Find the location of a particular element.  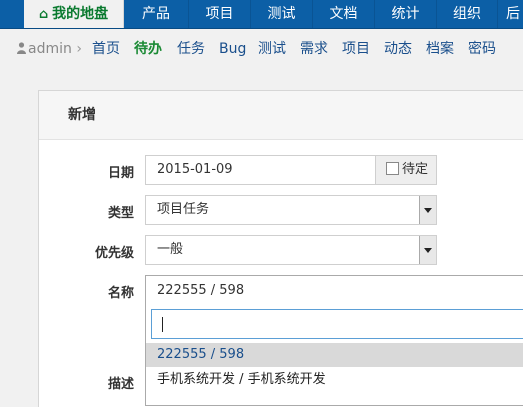

subnav-profile: 档案 is located at coordinates (440, 49).